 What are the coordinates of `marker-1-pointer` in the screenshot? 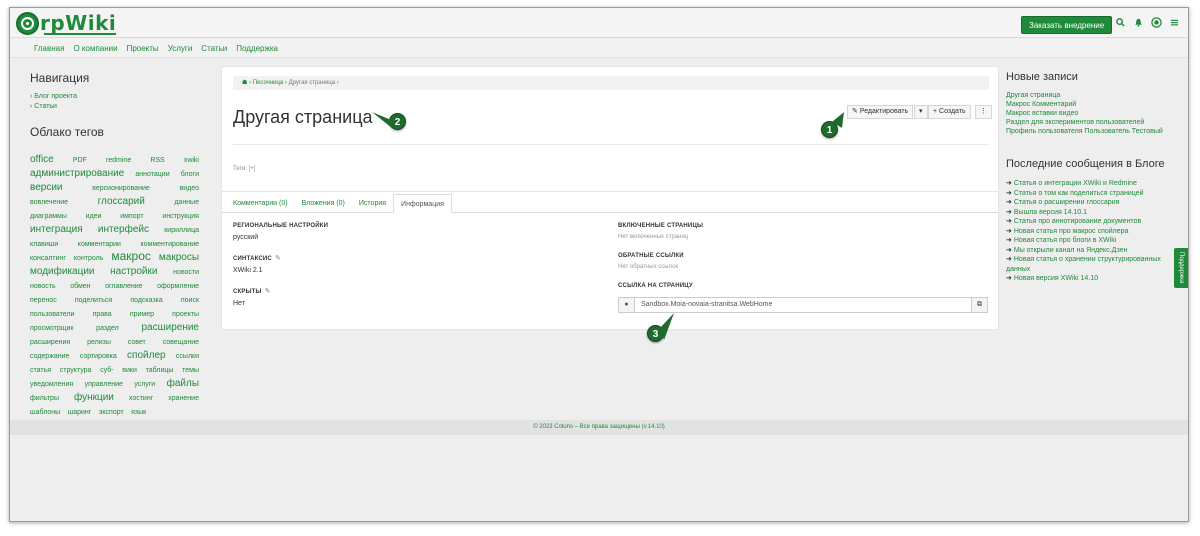 It's located at (838, 120).